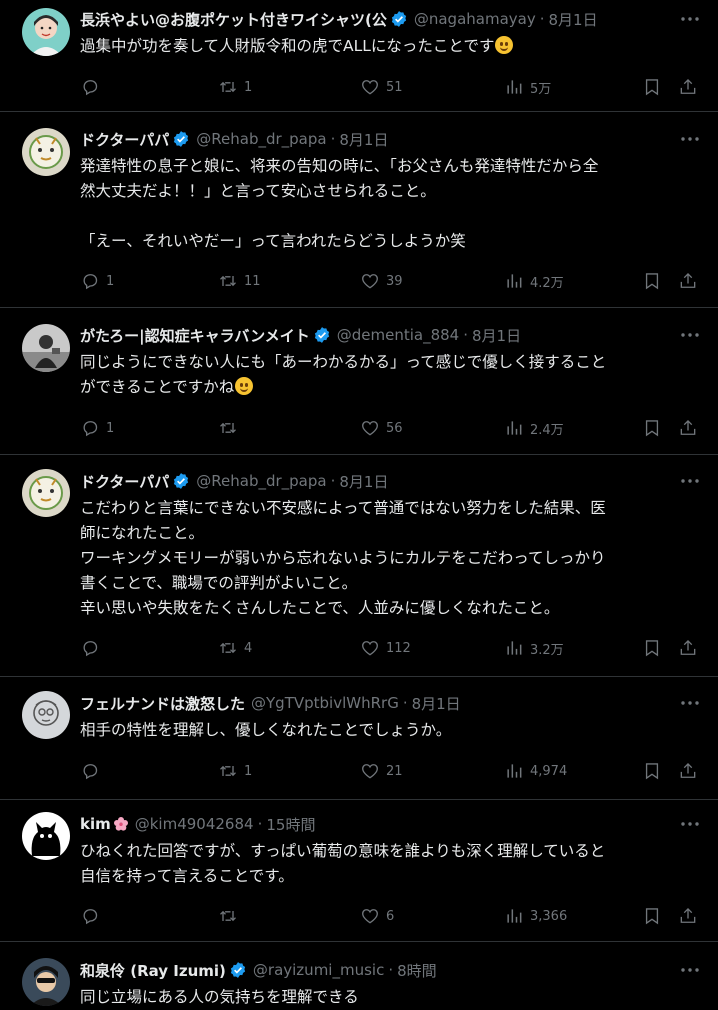 The width and height of the screenshot is (718, 1010). I want to click on views-button: 2.4万, so click(534, 428).